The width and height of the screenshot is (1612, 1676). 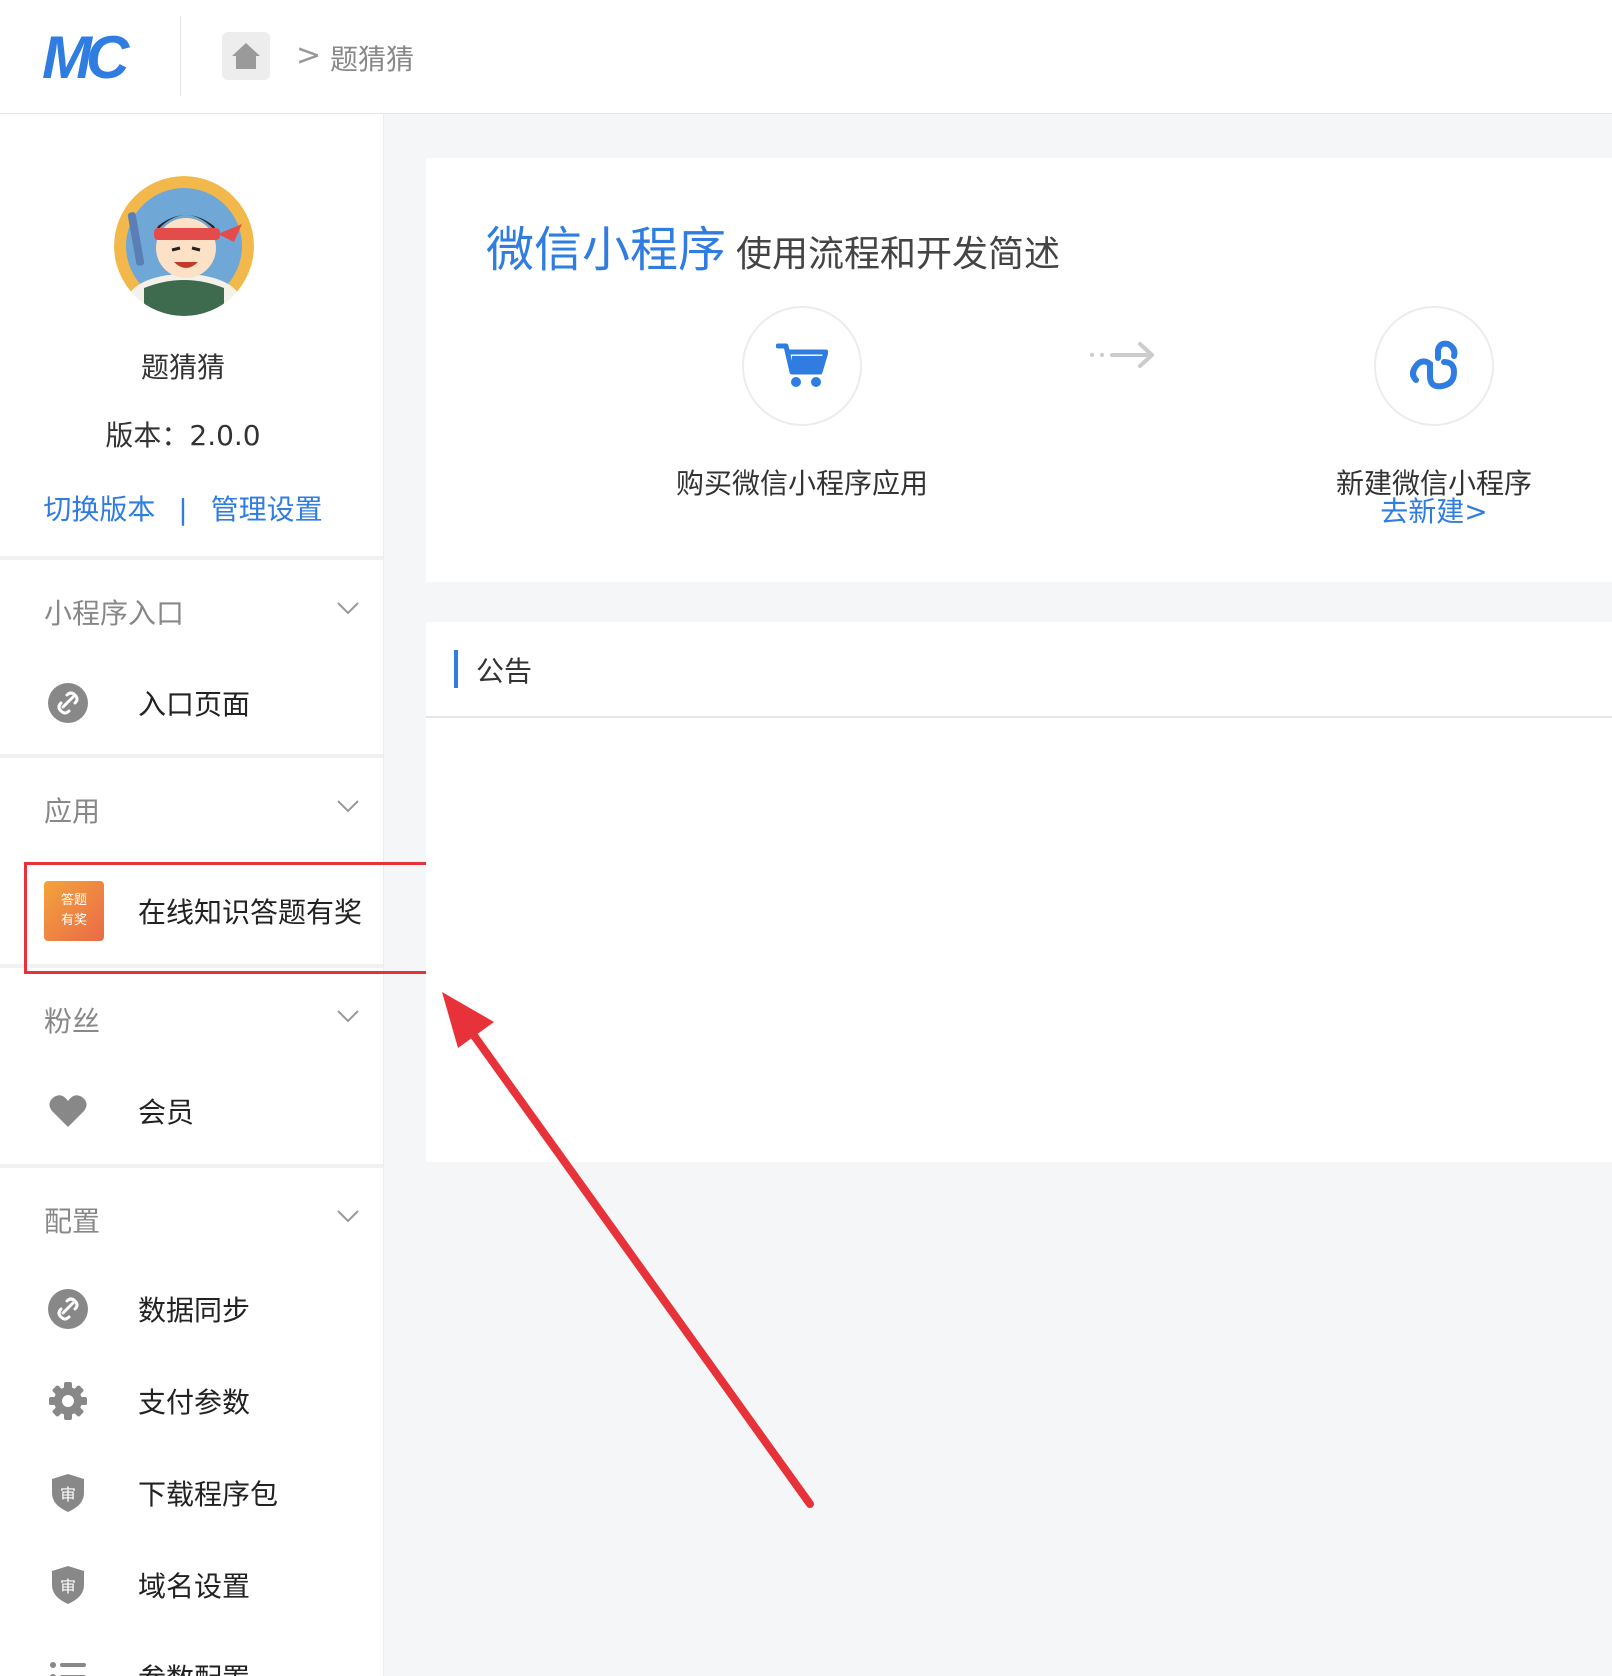 What do you see at coordinates (225, 435) in the screenshot?
I see `version-value: 2.0.0` at bounding box center [225, 435].